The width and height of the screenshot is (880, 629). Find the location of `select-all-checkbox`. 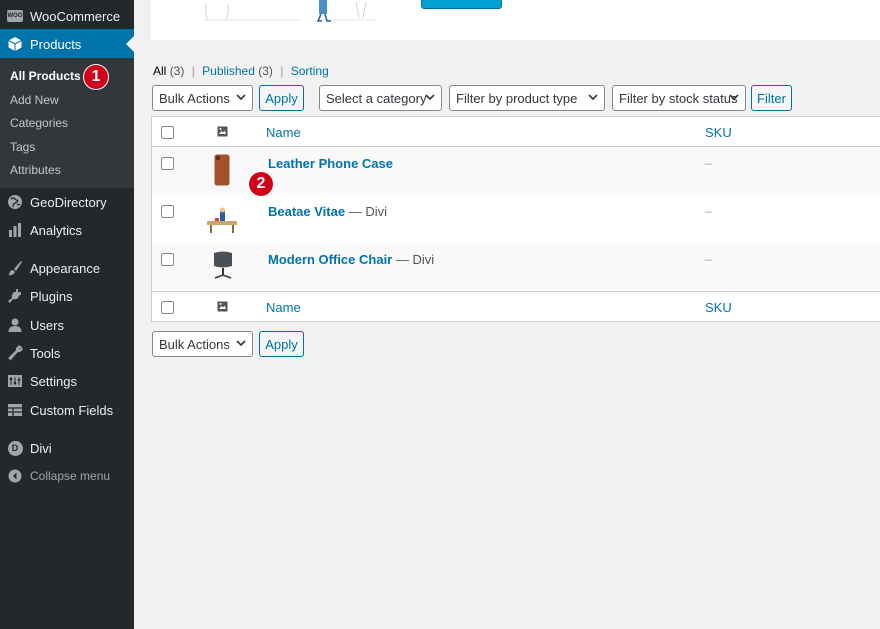

select-all-checkbox is located at coordinates (167, 132).